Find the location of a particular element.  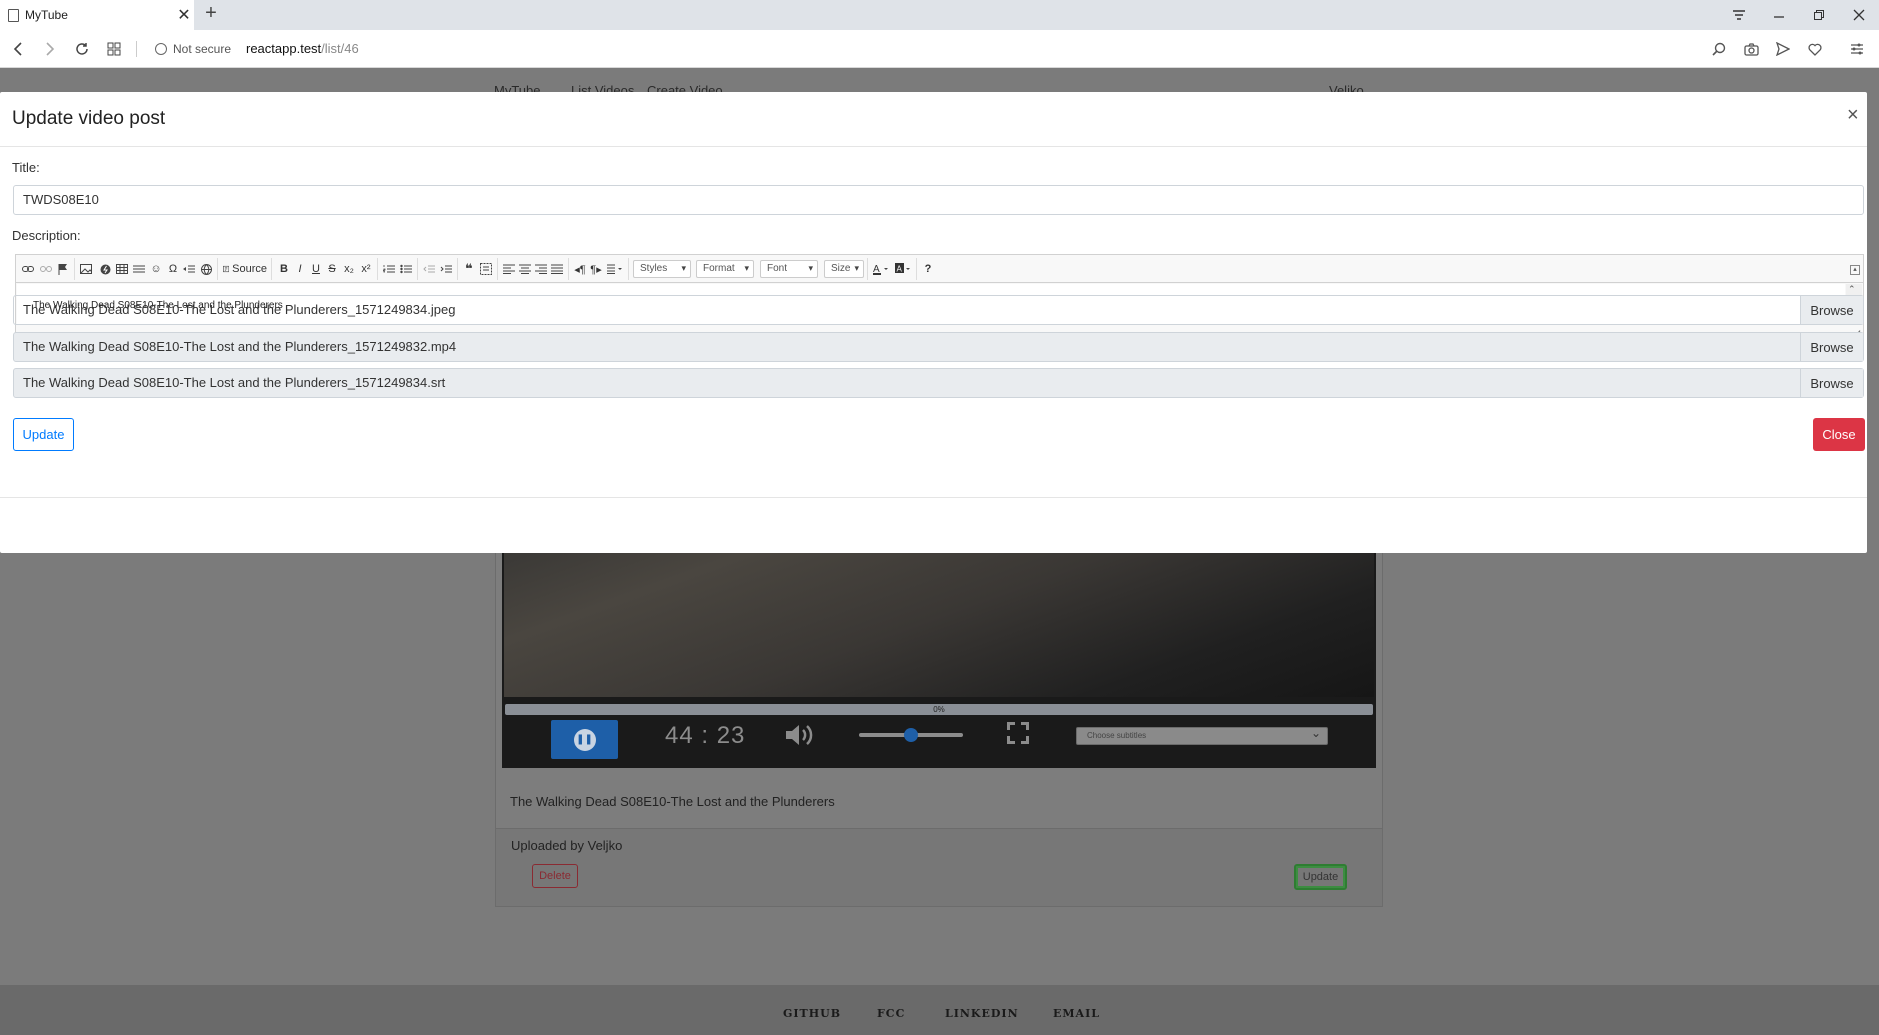

footer-link-linkedin: LINKEDIN is located at coordinates (982, 1013).